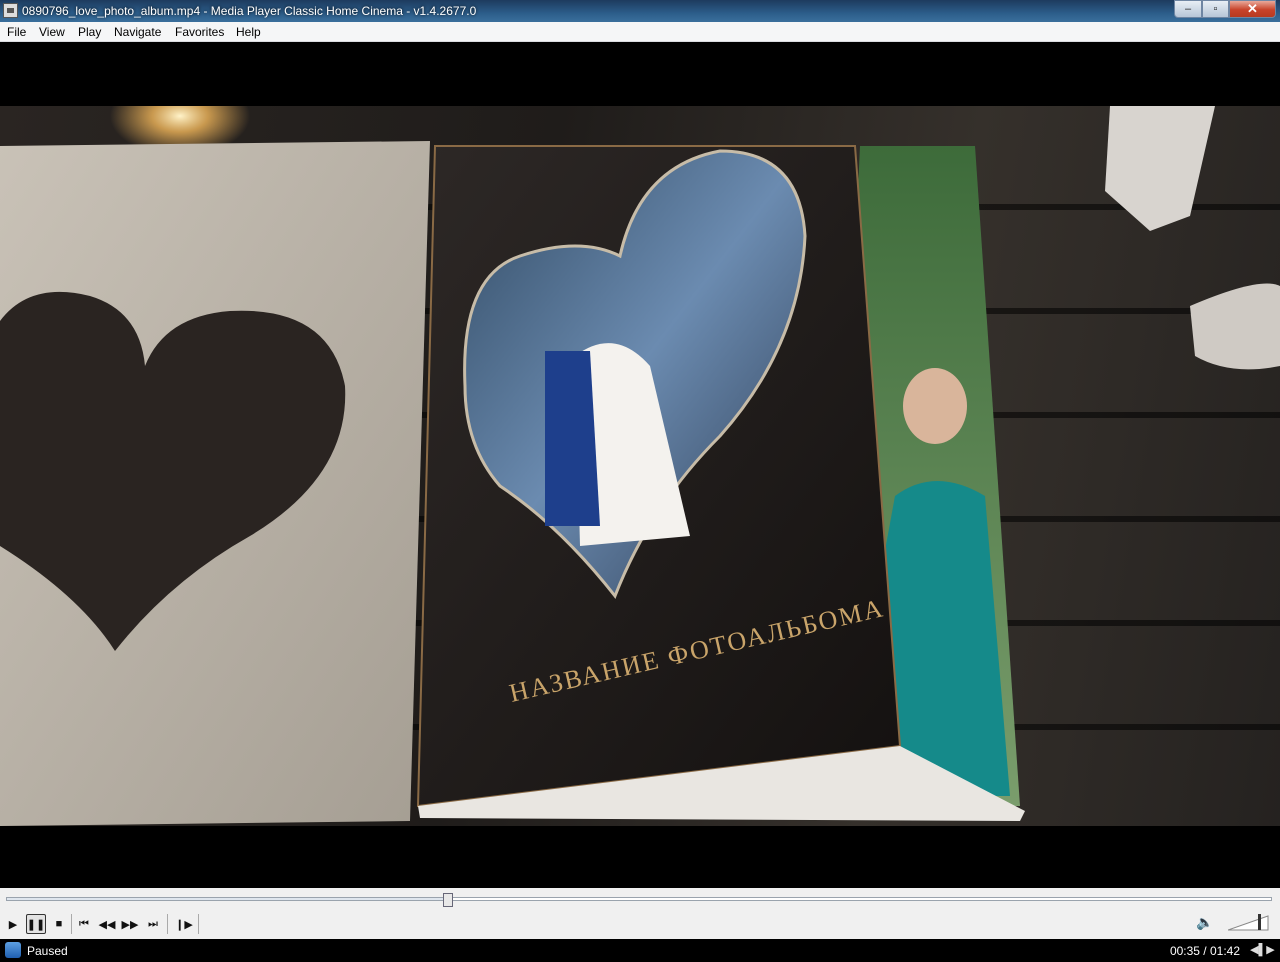  I want to click on previous-button: ⏮, so click(84, 924).